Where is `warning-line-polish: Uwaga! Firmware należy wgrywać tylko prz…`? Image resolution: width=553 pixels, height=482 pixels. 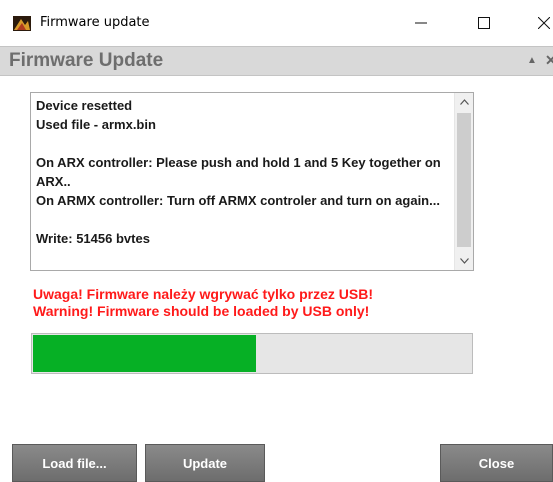 warning-line-polish: Uwaga! Firmware należy wgrywać tylko prz… is located at coordinates (203, 294).